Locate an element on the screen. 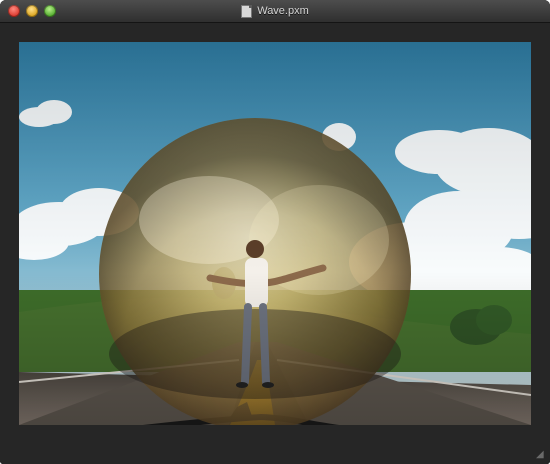 The height and width of the screenshot is (464, 550). titlebar: Wave.pxm is located at coordinates (275, 11).